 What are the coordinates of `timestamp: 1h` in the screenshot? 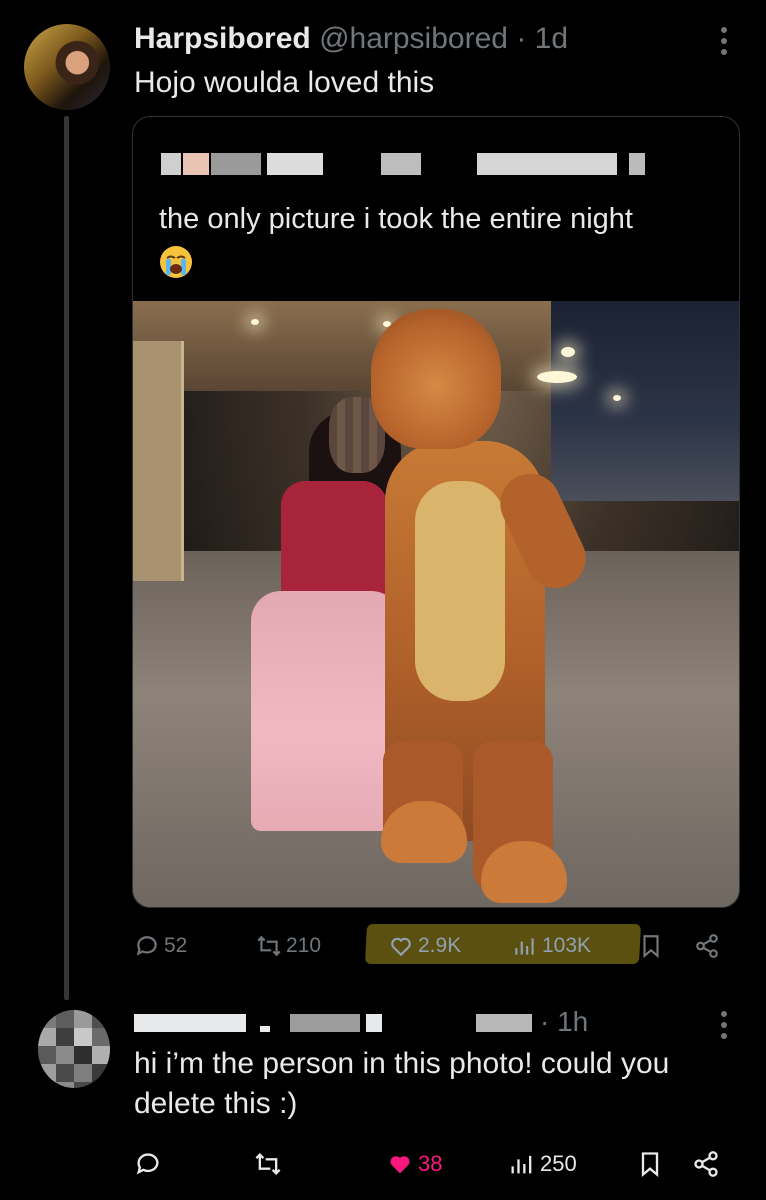 It's located at (572, 1021).